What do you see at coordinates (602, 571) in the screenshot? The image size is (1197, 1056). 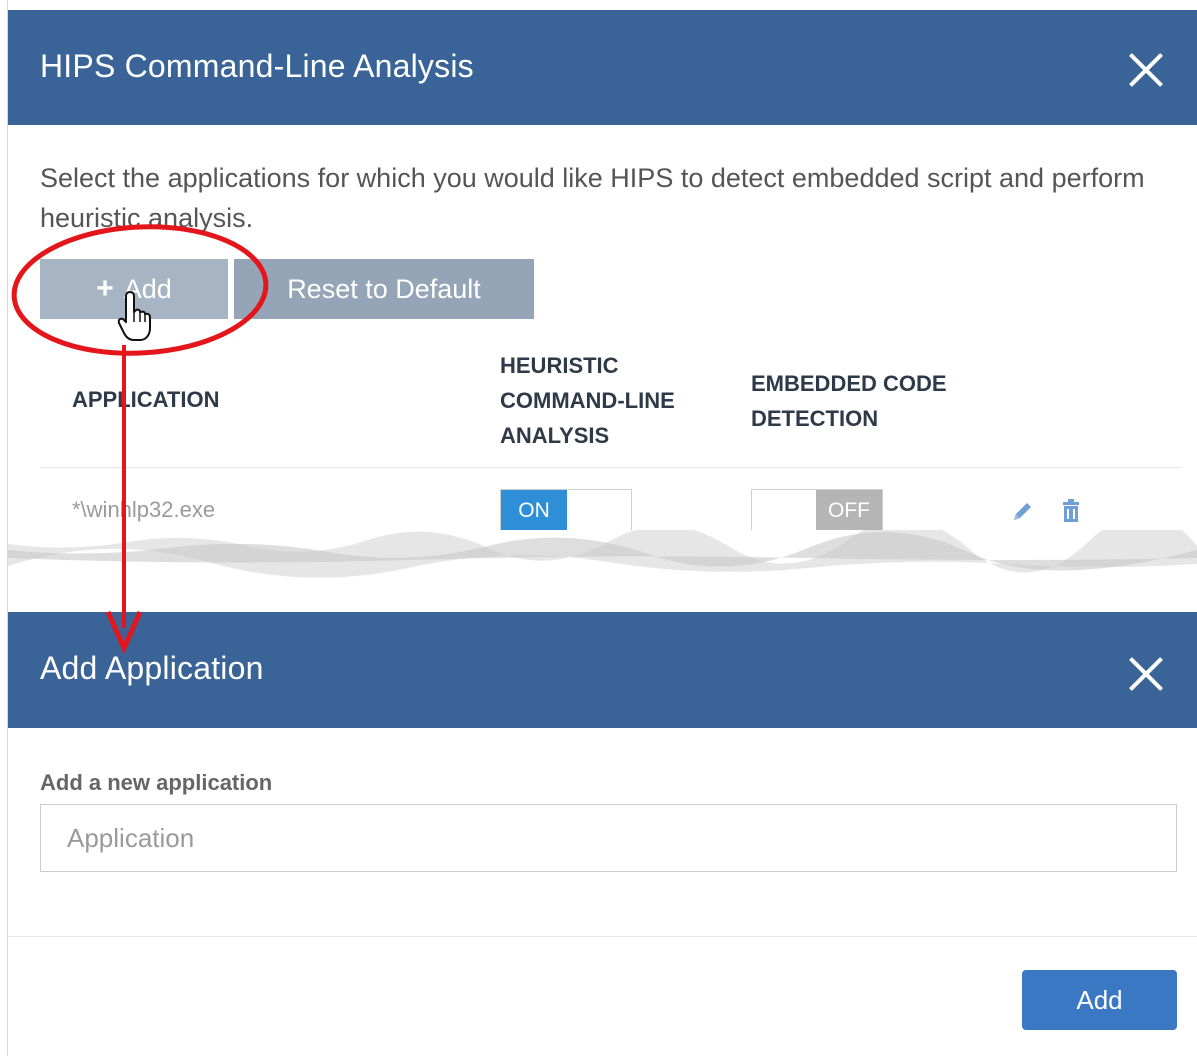 I see `torn-edge-separator` at bounding box center [602, 571].